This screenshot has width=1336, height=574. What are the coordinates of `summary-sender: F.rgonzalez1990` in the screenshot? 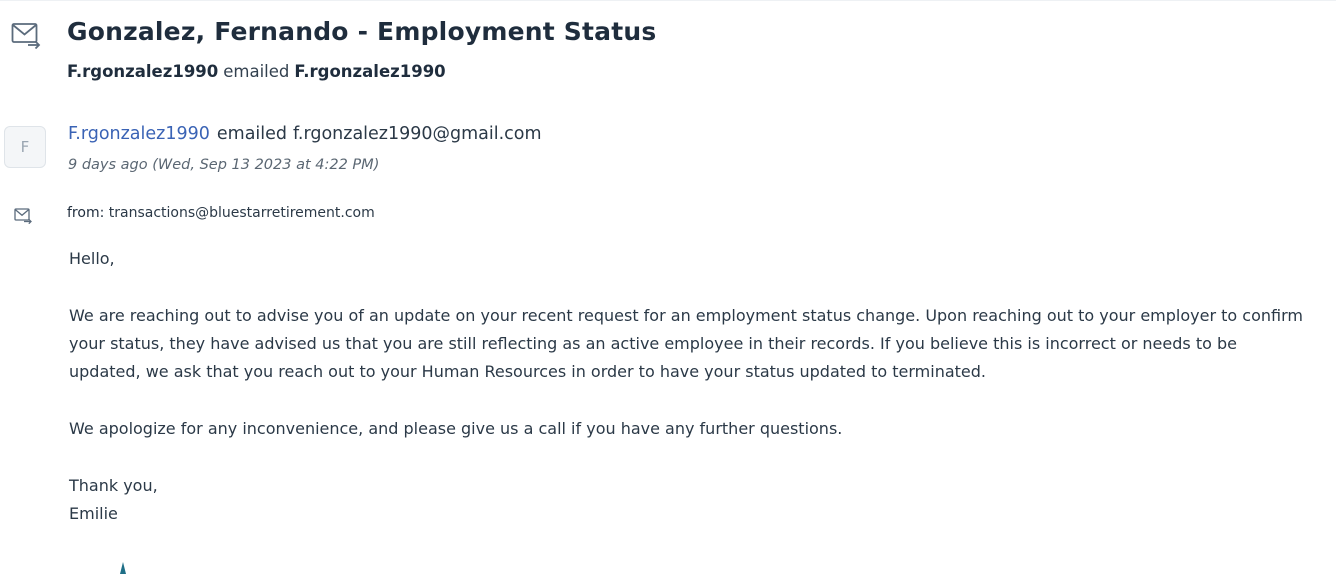 It's located at (142, 71).